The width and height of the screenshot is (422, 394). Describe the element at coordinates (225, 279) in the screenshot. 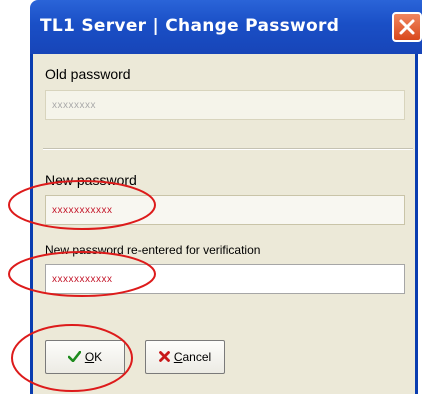

I see `confirm-password-field` at that location.